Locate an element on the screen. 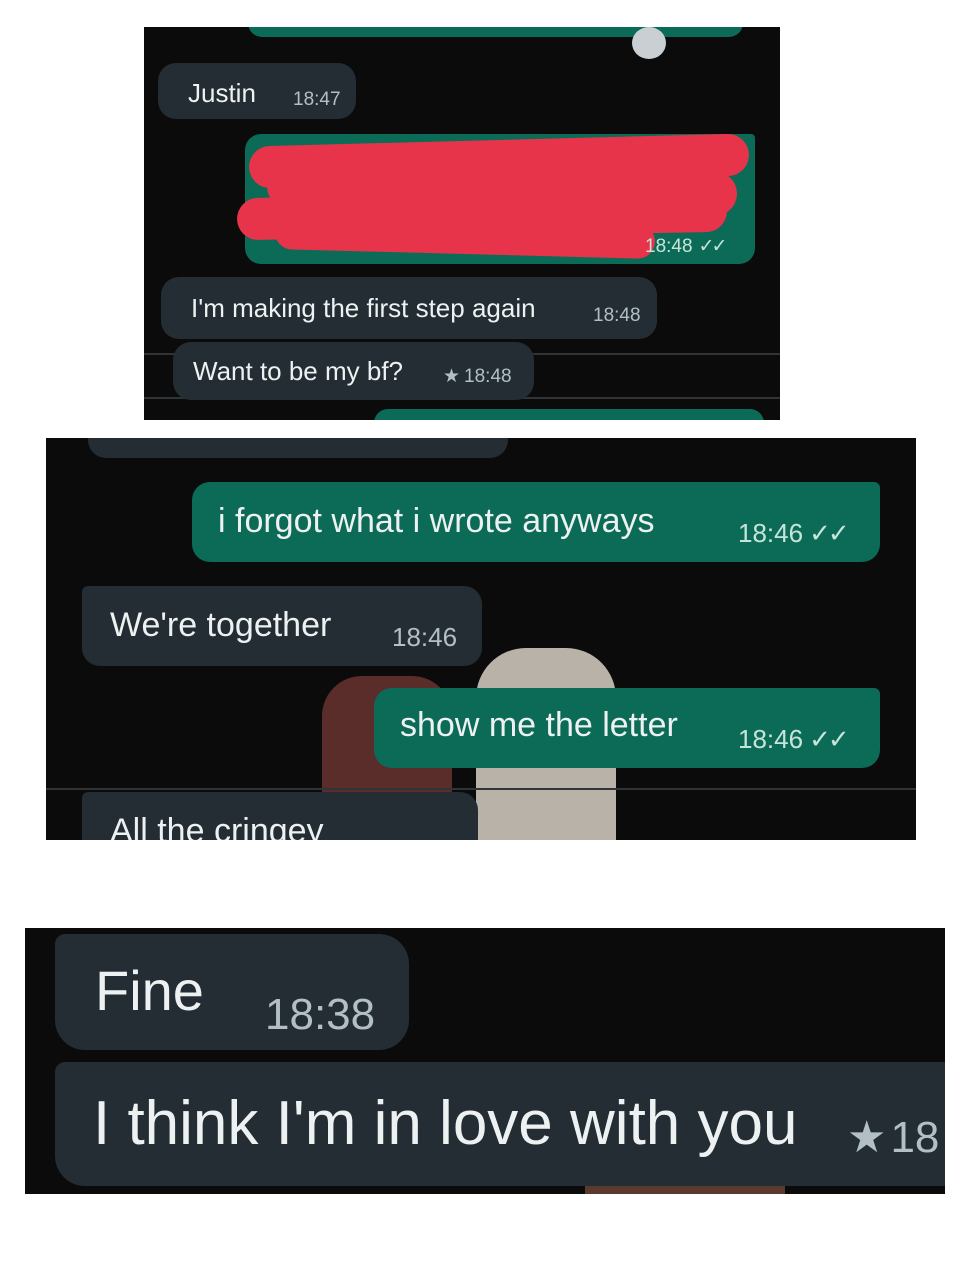 Image resolution: width=970 pixels, height=1280 pixels. message-text: We're together is located at coordinates (221, 625).